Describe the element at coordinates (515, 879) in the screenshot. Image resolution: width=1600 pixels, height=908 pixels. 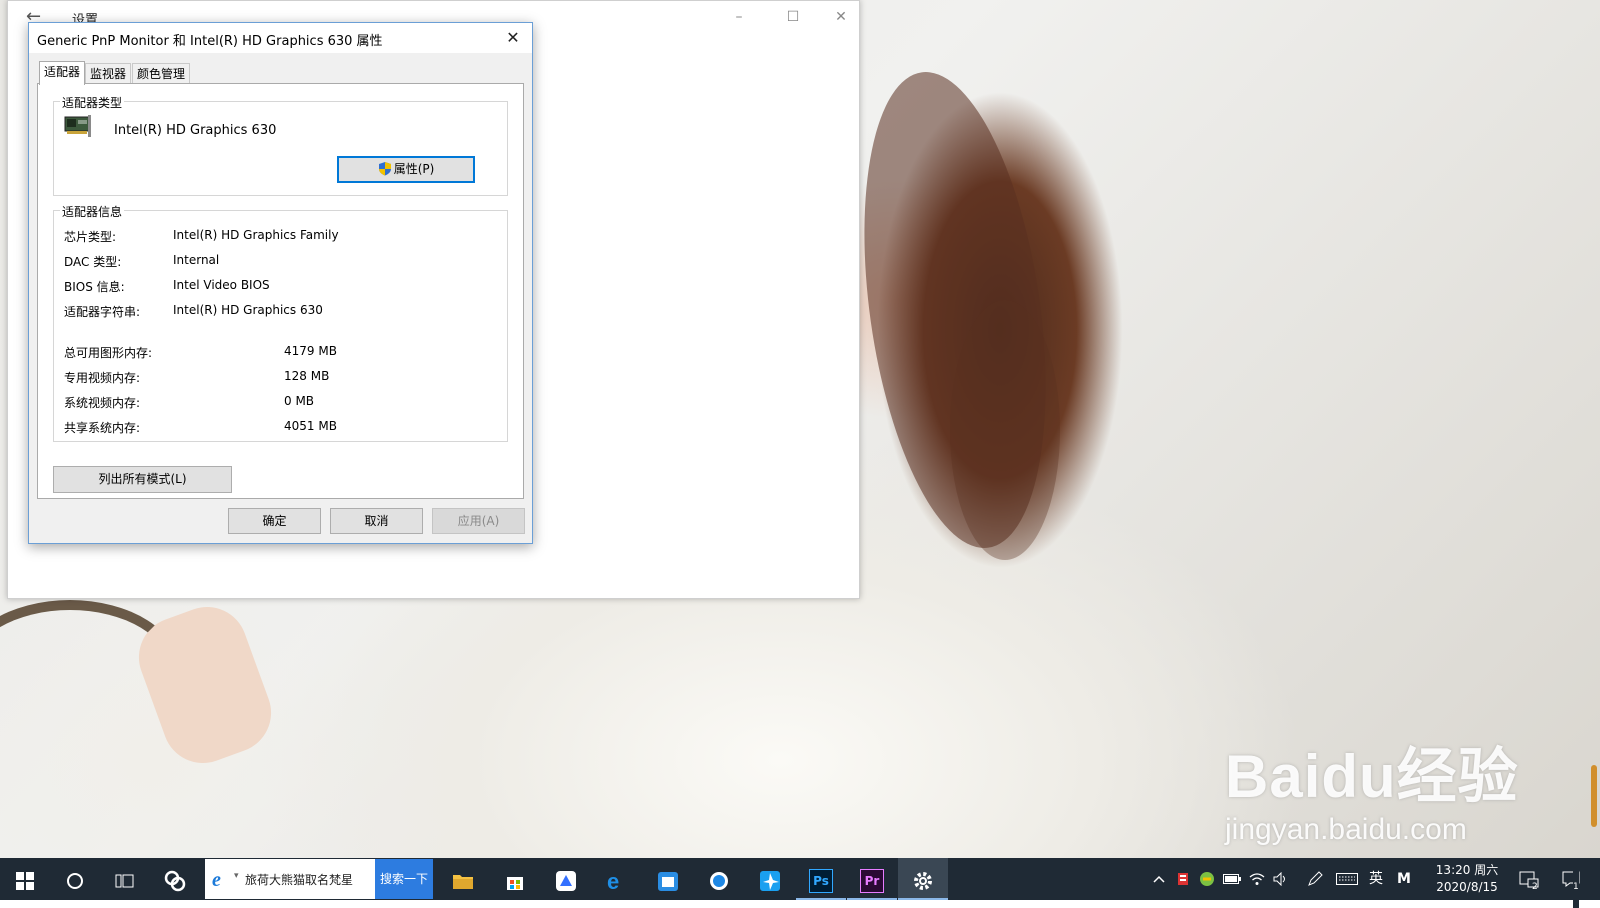
I see `store-icon` at that location.